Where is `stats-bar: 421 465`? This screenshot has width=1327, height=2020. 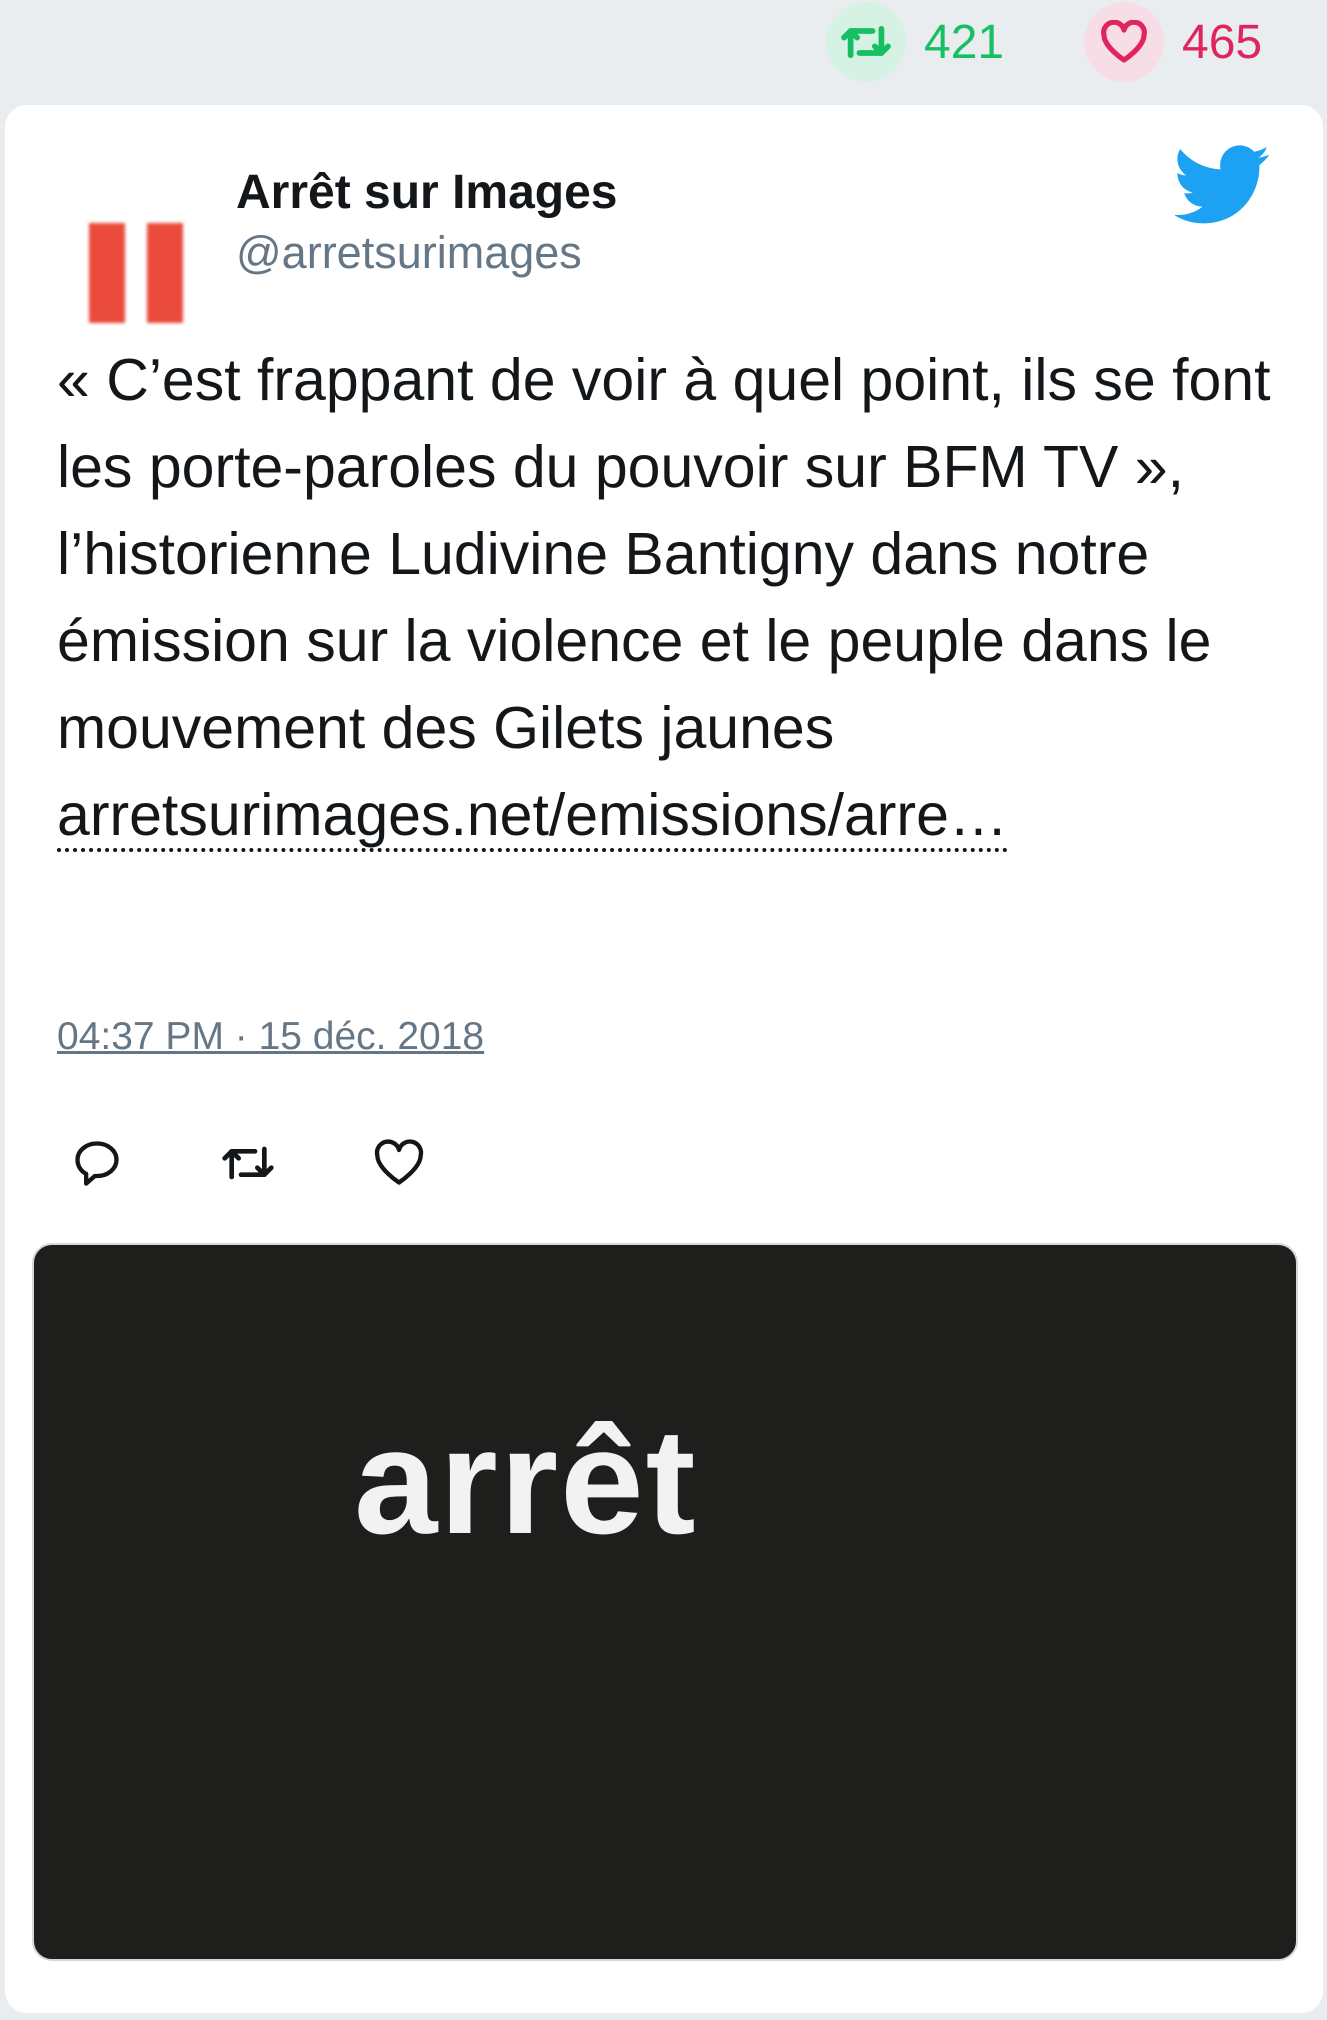
stats-bar: 421 465 is located at coordinates (663, 50).